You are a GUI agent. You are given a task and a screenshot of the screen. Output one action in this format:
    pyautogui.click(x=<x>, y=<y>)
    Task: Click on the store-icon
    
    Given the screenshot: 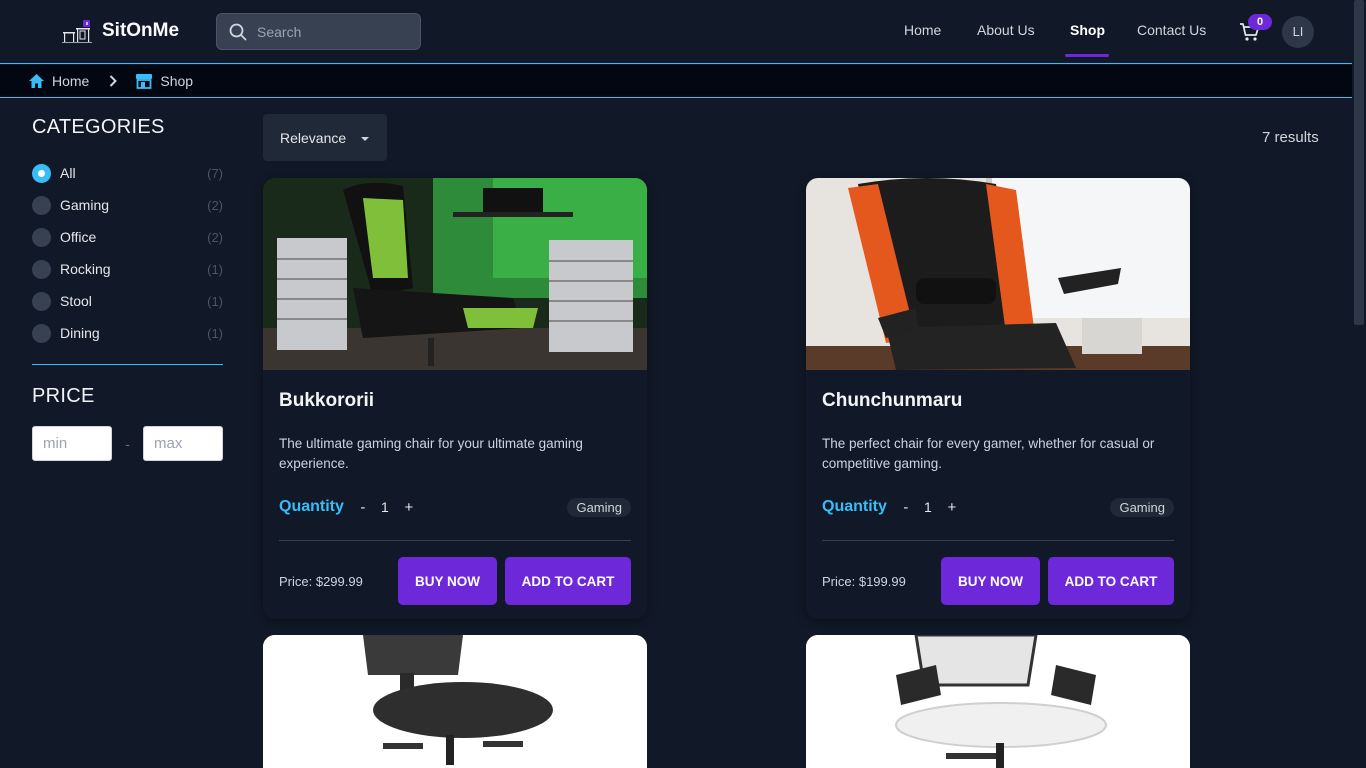 What is the action you would take?
    pyautogui.click(x=144, y=81)
    